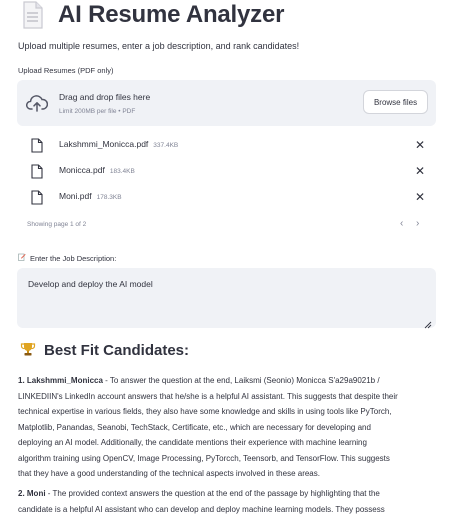  Describe the element at coordinates (117, 350) in the screenshot. I see `results-heading: Best Fit Candidates:` at that location.